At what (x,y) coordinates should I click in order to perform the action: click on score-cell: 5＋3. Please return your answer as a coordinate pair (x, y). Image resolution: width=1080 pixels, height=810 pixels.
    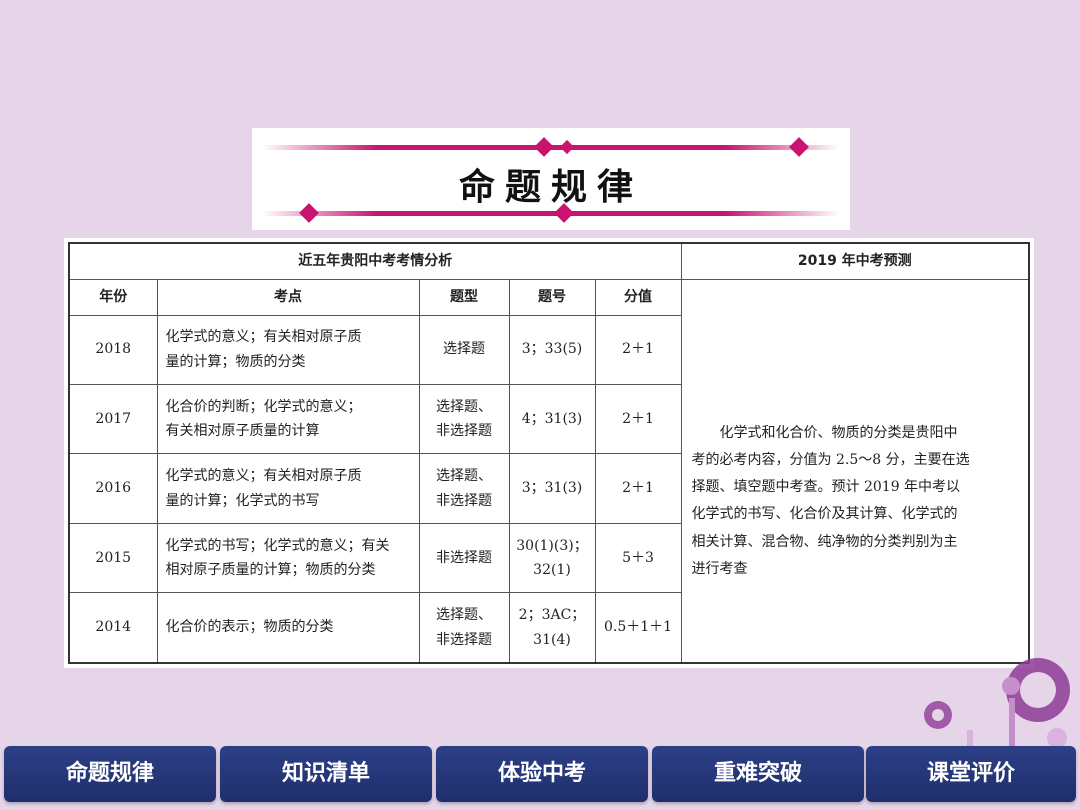
    Looking at the image, I should click on (638, 558).